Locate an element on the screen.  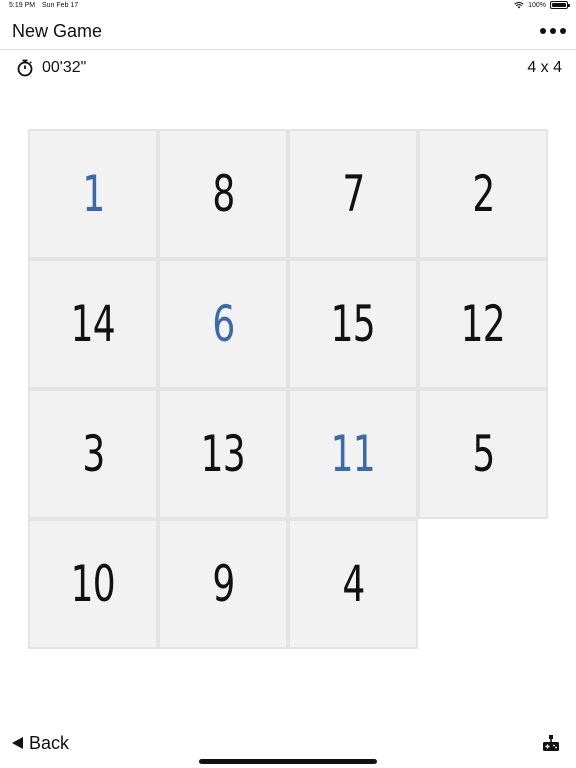
nav-bar: New Game is located at coordinates (288, 32).